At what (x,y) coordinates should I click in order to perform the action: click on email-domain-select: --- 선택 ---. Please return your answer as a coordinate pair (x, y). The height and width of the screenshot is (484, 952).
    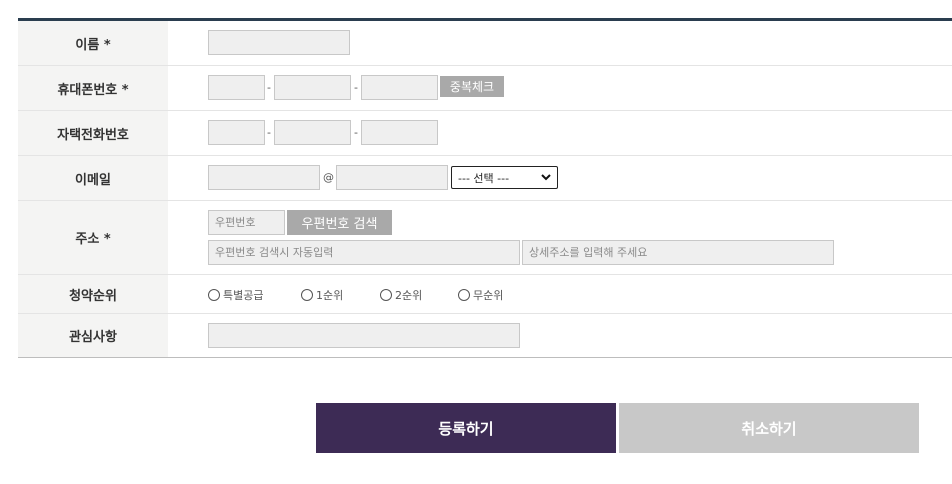
    Looking at the image, I should click on (504, 177).